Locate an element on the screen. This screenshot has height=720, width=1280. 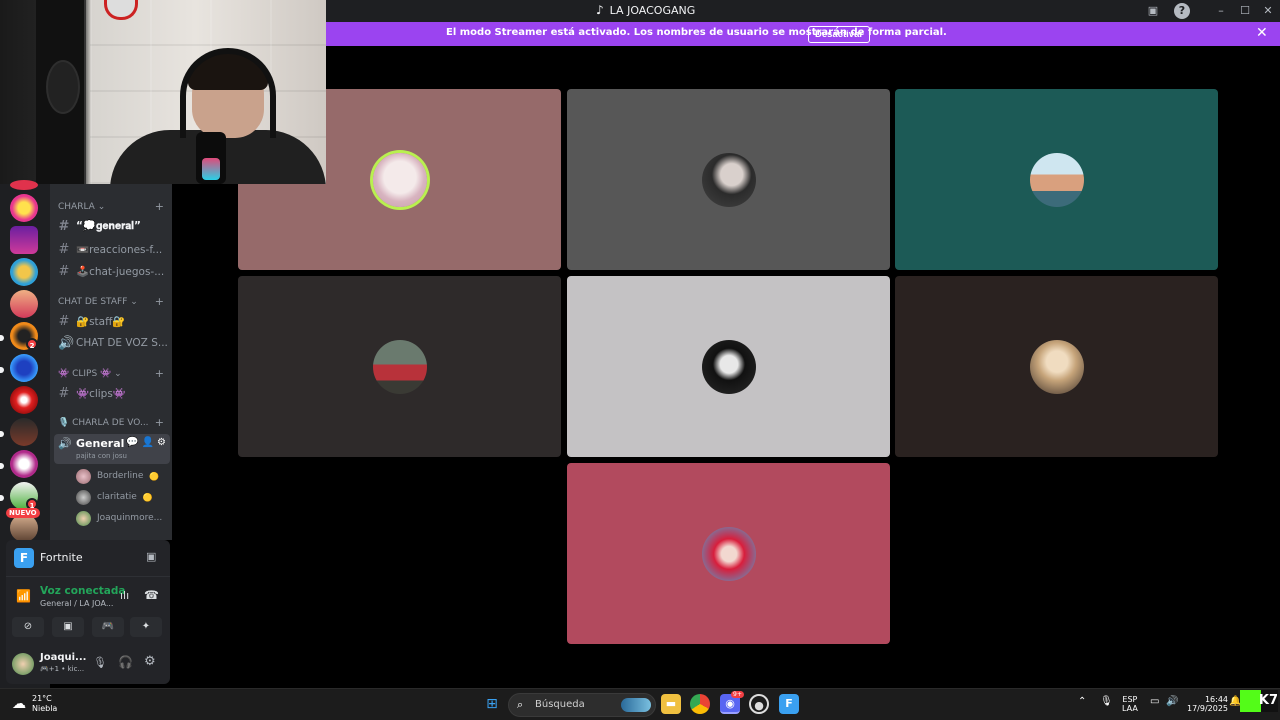
language-indicator: ESP LAA is located at coordinates (1130, 704).